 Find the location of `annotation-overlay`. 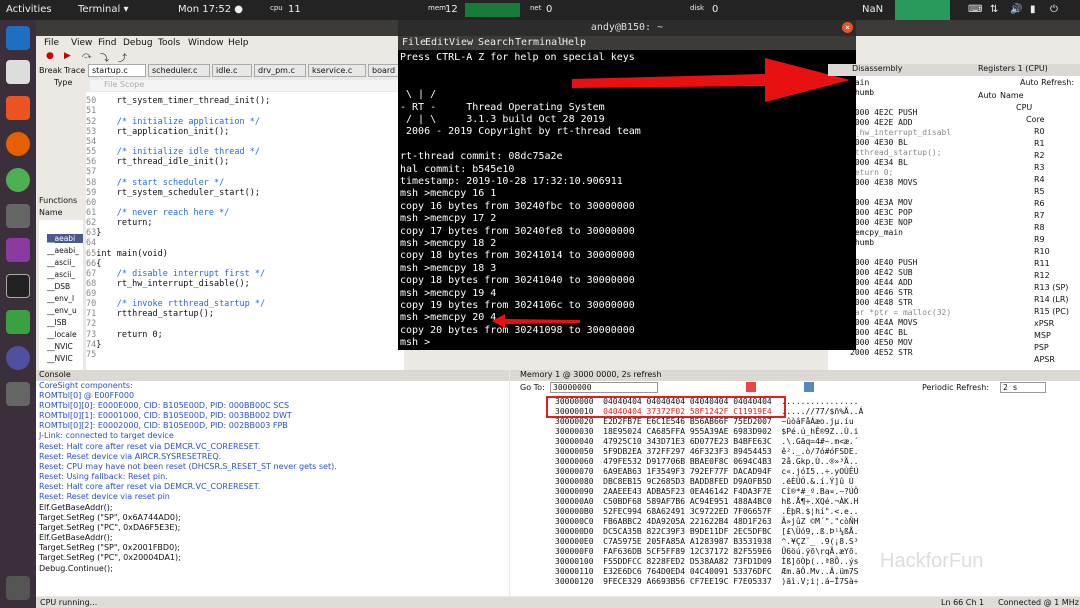

annotation-overlay is located at coordinates (671, 193).